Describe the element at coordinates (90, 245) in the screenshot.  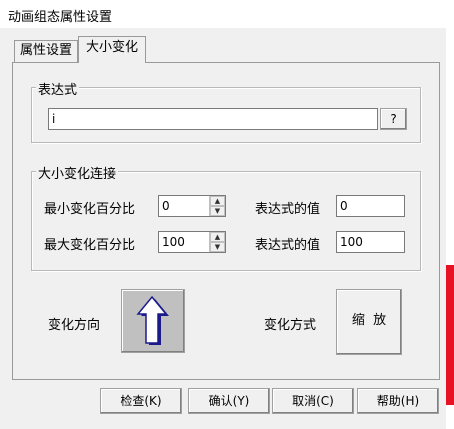
I see `max-percent-label: 最大变化百分比` at that location.